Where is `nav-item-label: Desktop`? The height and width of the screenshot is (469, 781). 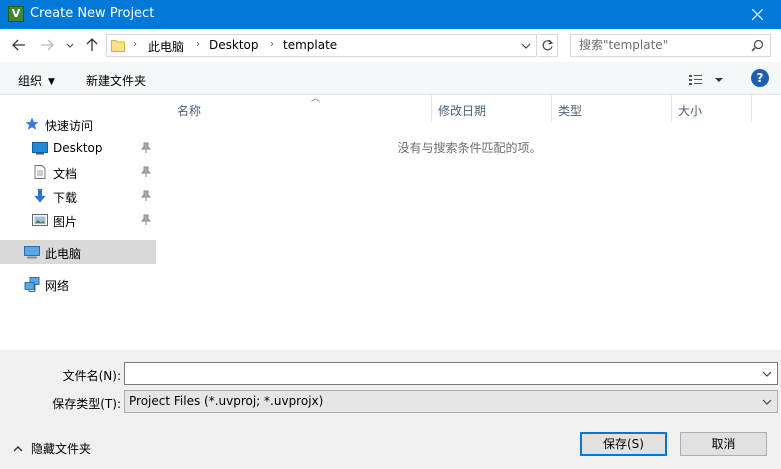 nav-item-label: Desktop is located at coordinates (78, 148).